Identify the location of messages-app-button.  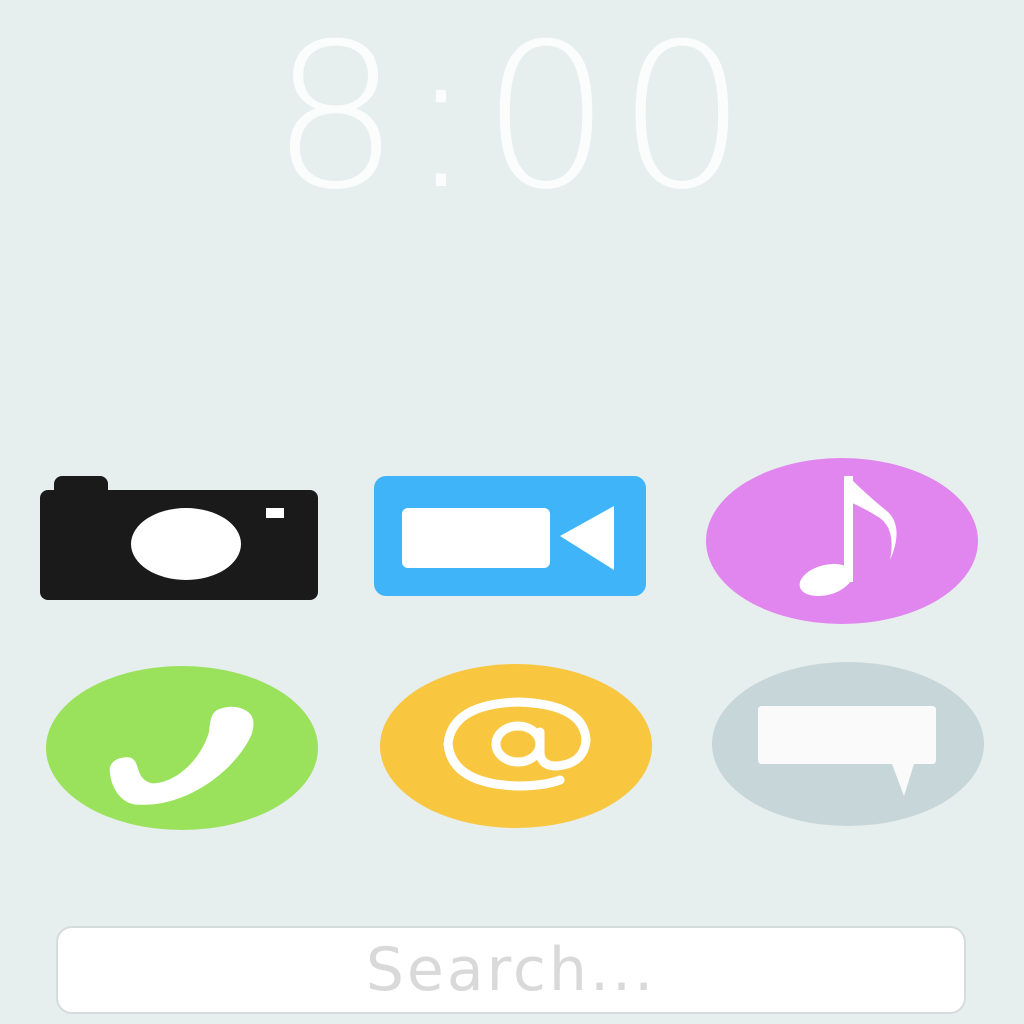
(848, 744).